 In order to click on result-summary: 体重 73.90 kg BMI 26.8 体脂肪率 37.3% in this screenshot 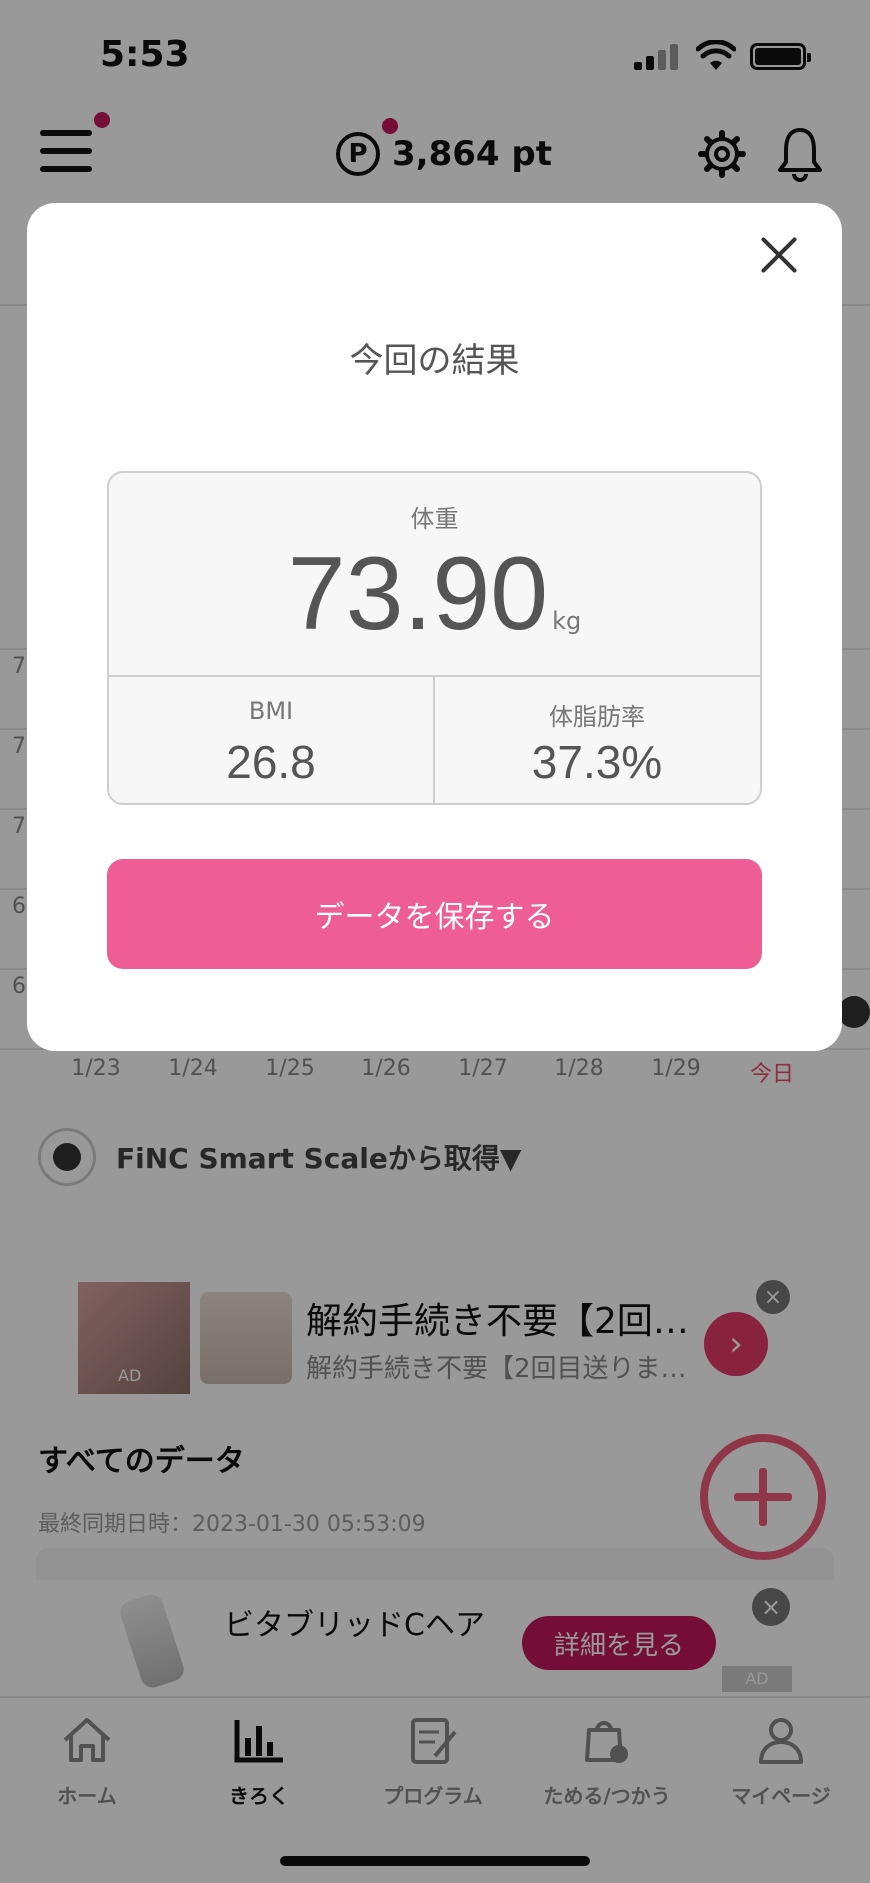, I will do `click(434, 638)`.